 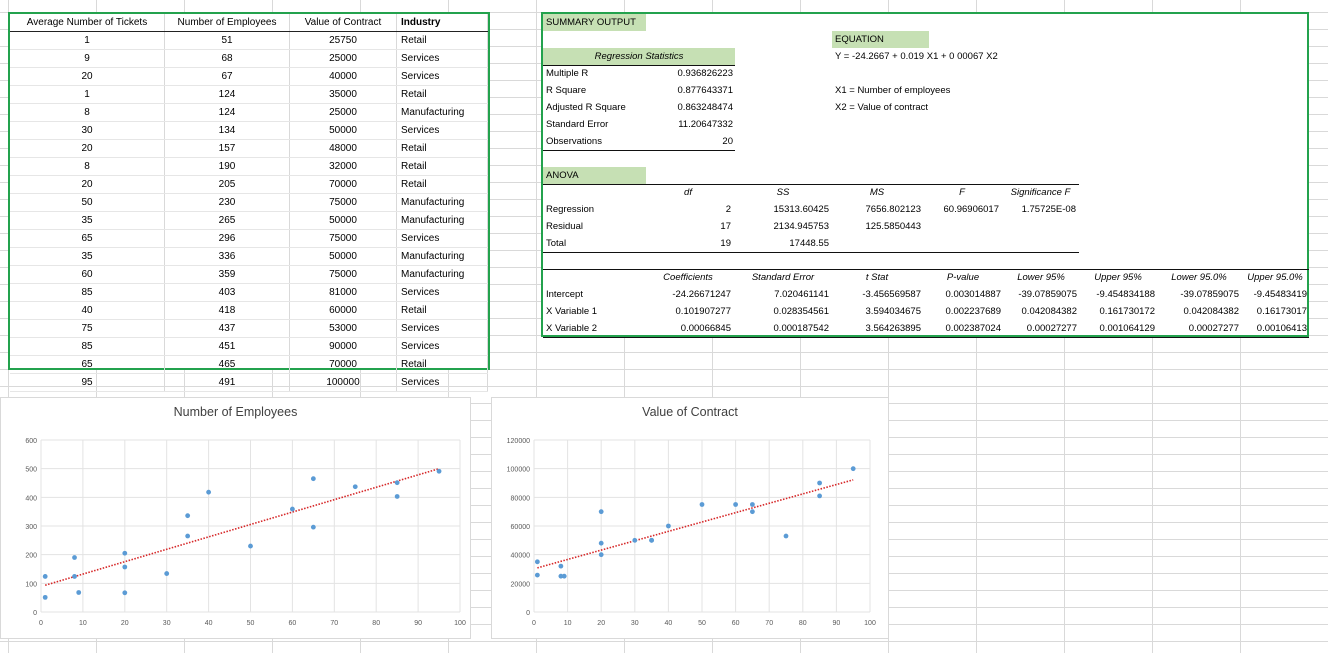 What do you see at coordinates (961, 209) in the screenshot?
I see `anova-f: 60.96906017` at bounding box center [961, 209].